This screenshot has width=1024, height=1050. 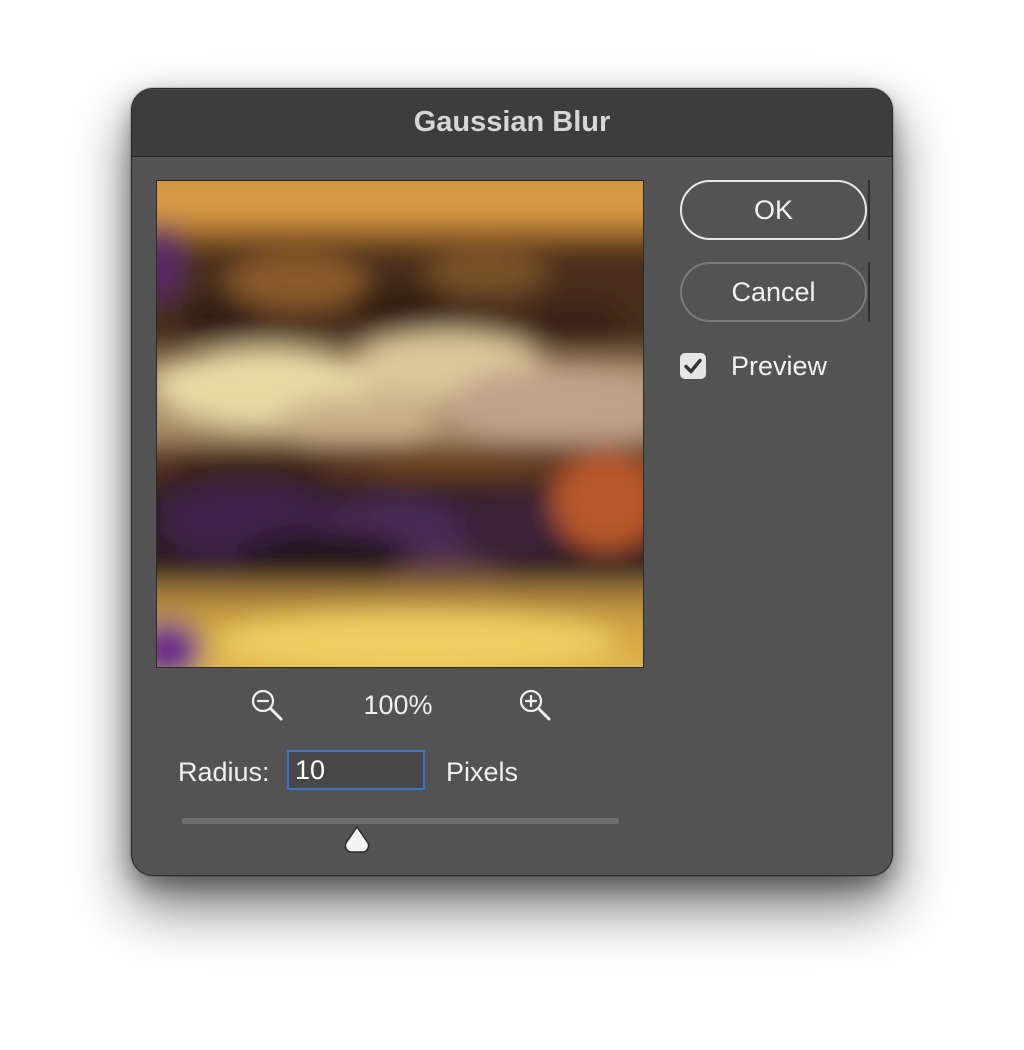 I want to click on zoom-out-icon, so click(x=267, y=705).